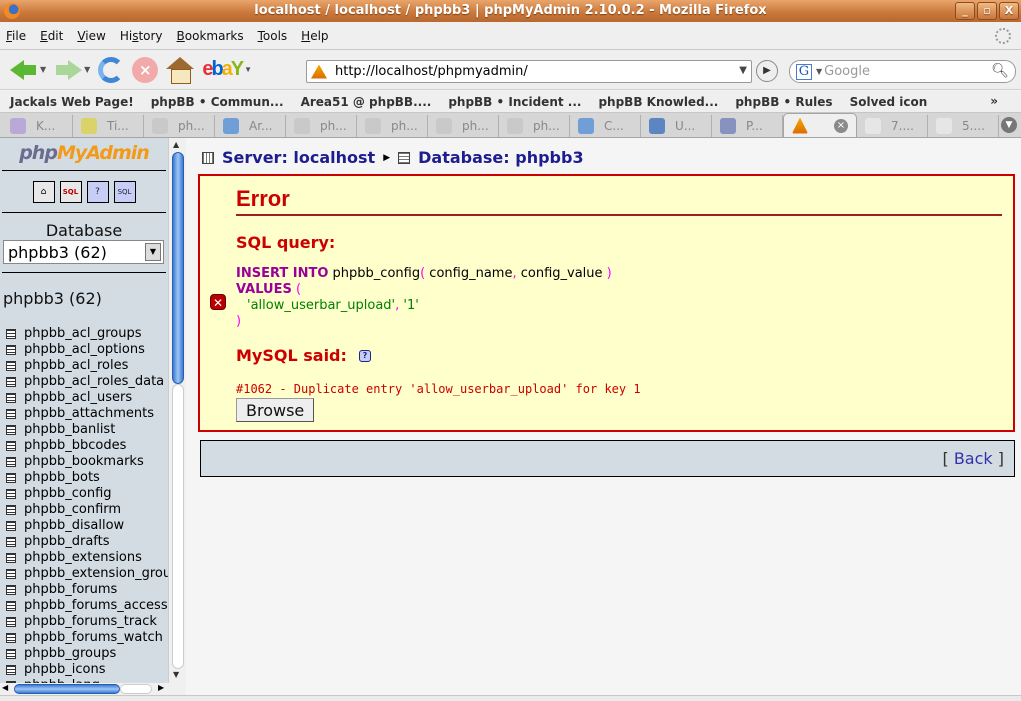  What do you see at coordinates (67, 689) in the screenshot?
I see `scrollbar-thumb` at bounding box center [67, 689].